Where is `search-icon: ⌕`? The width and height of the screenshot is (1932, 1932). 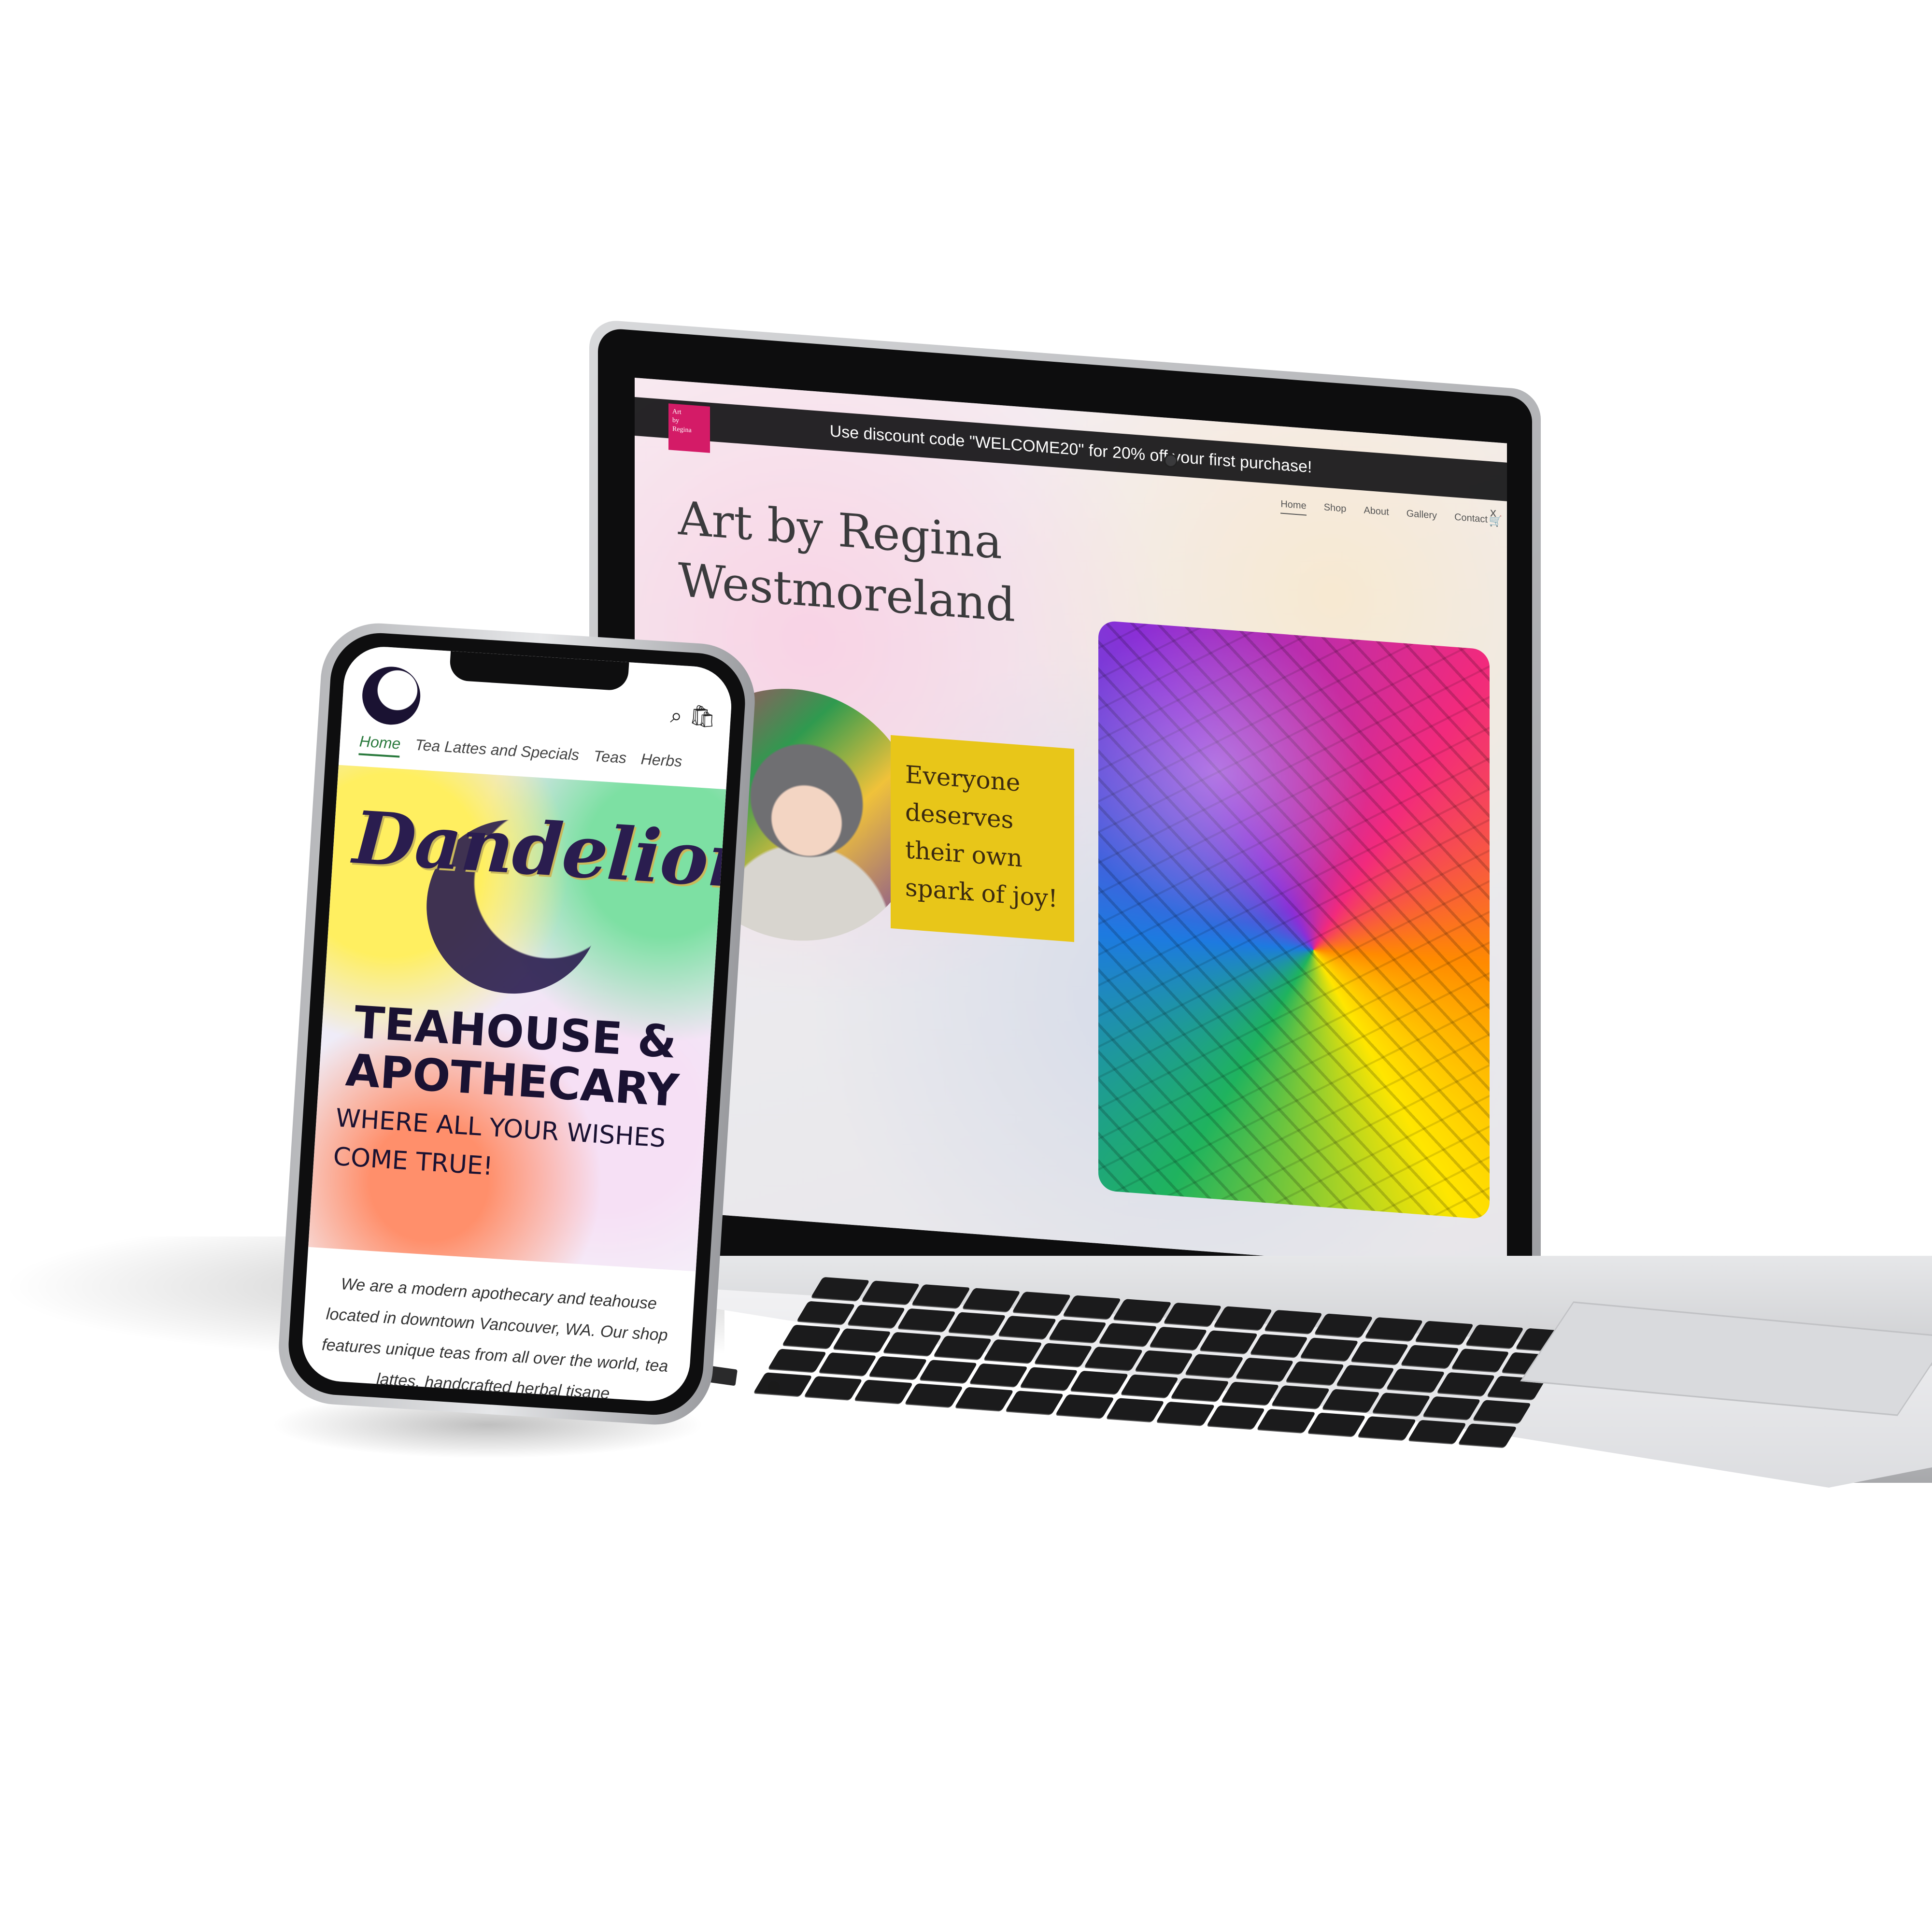 search-icon: ⌕ is located at coordinates (676, 716).